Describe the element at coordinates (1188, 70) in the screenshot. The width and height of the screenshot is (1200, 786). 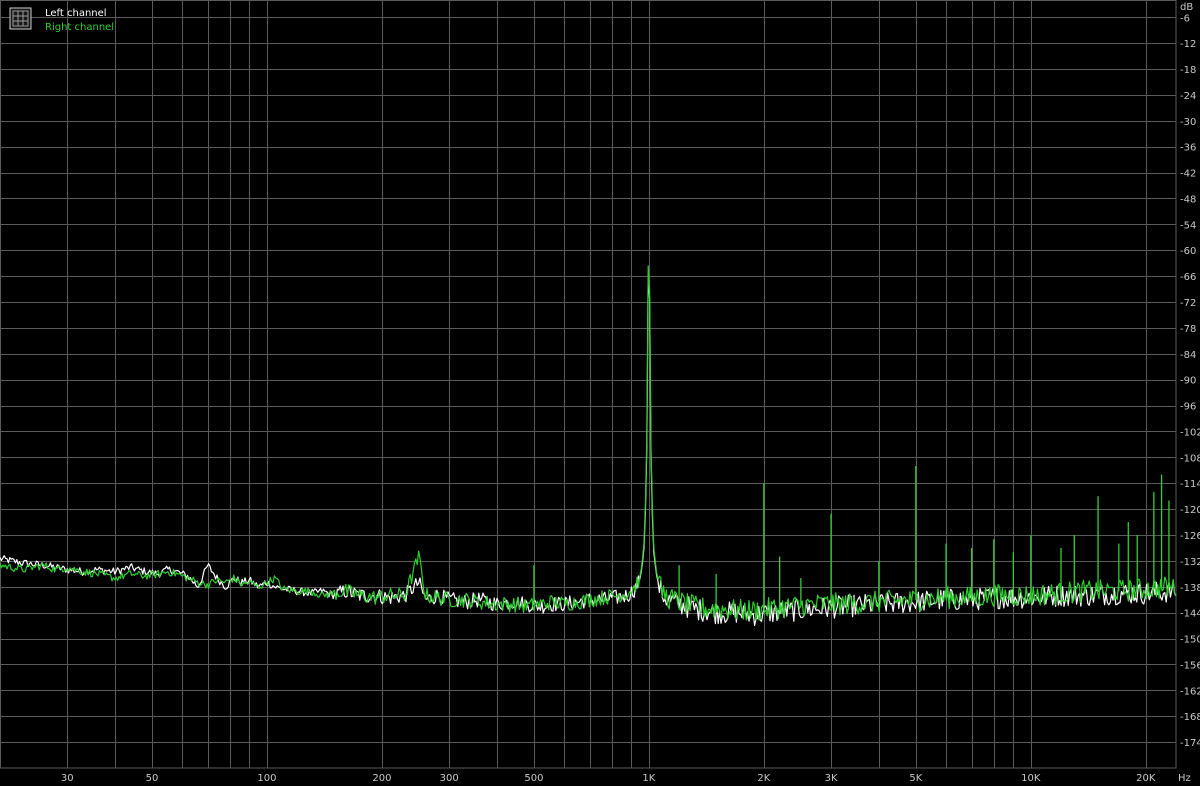
I see `y-tick-label: -18` at that location.